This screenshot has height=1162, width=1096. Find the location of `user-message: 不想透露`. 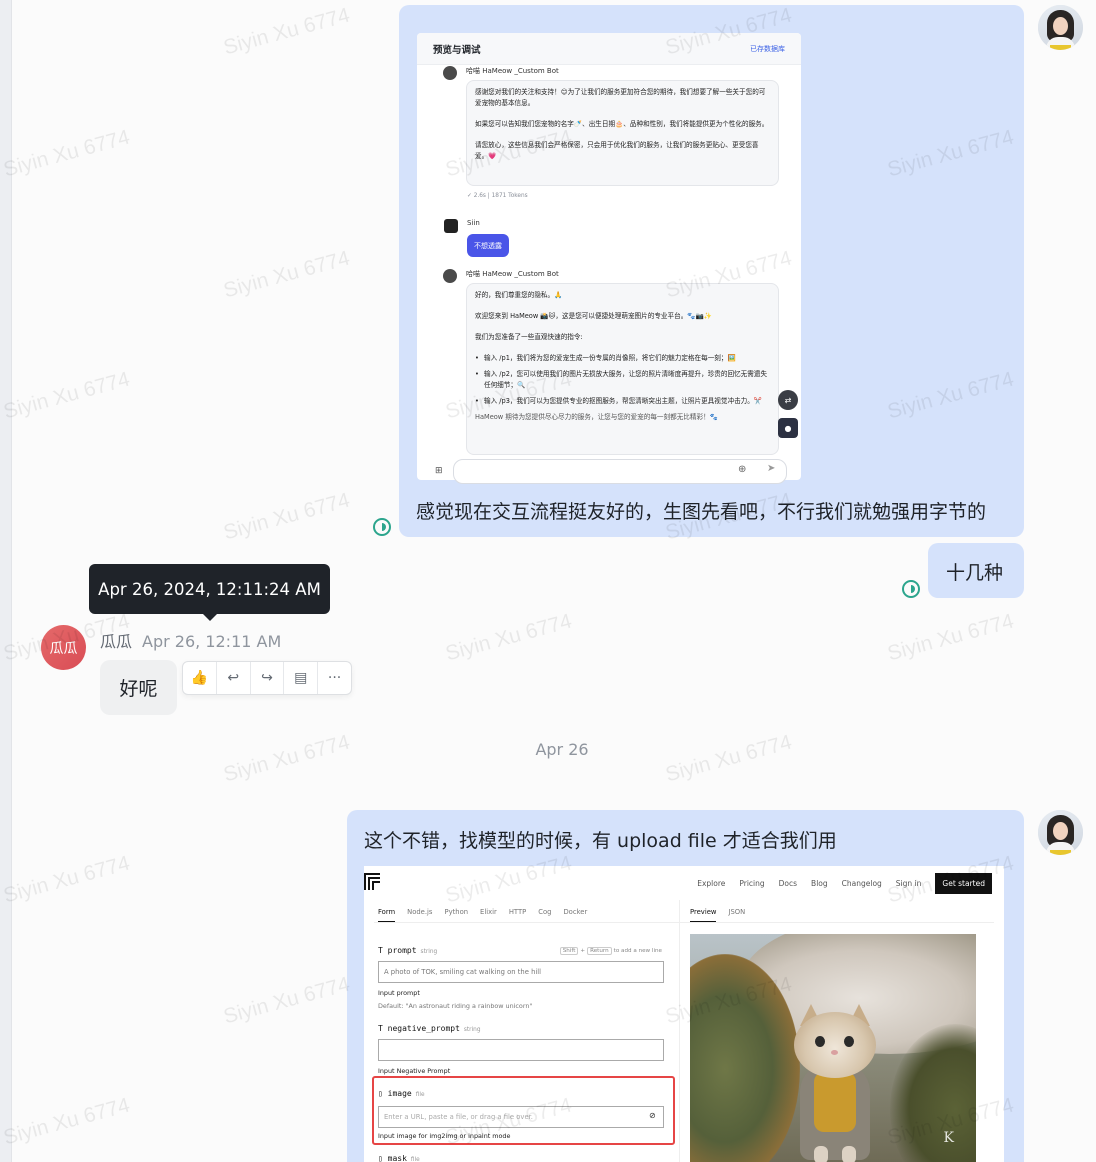

user-message: 不想透露 is located at coordinates (488, 245).